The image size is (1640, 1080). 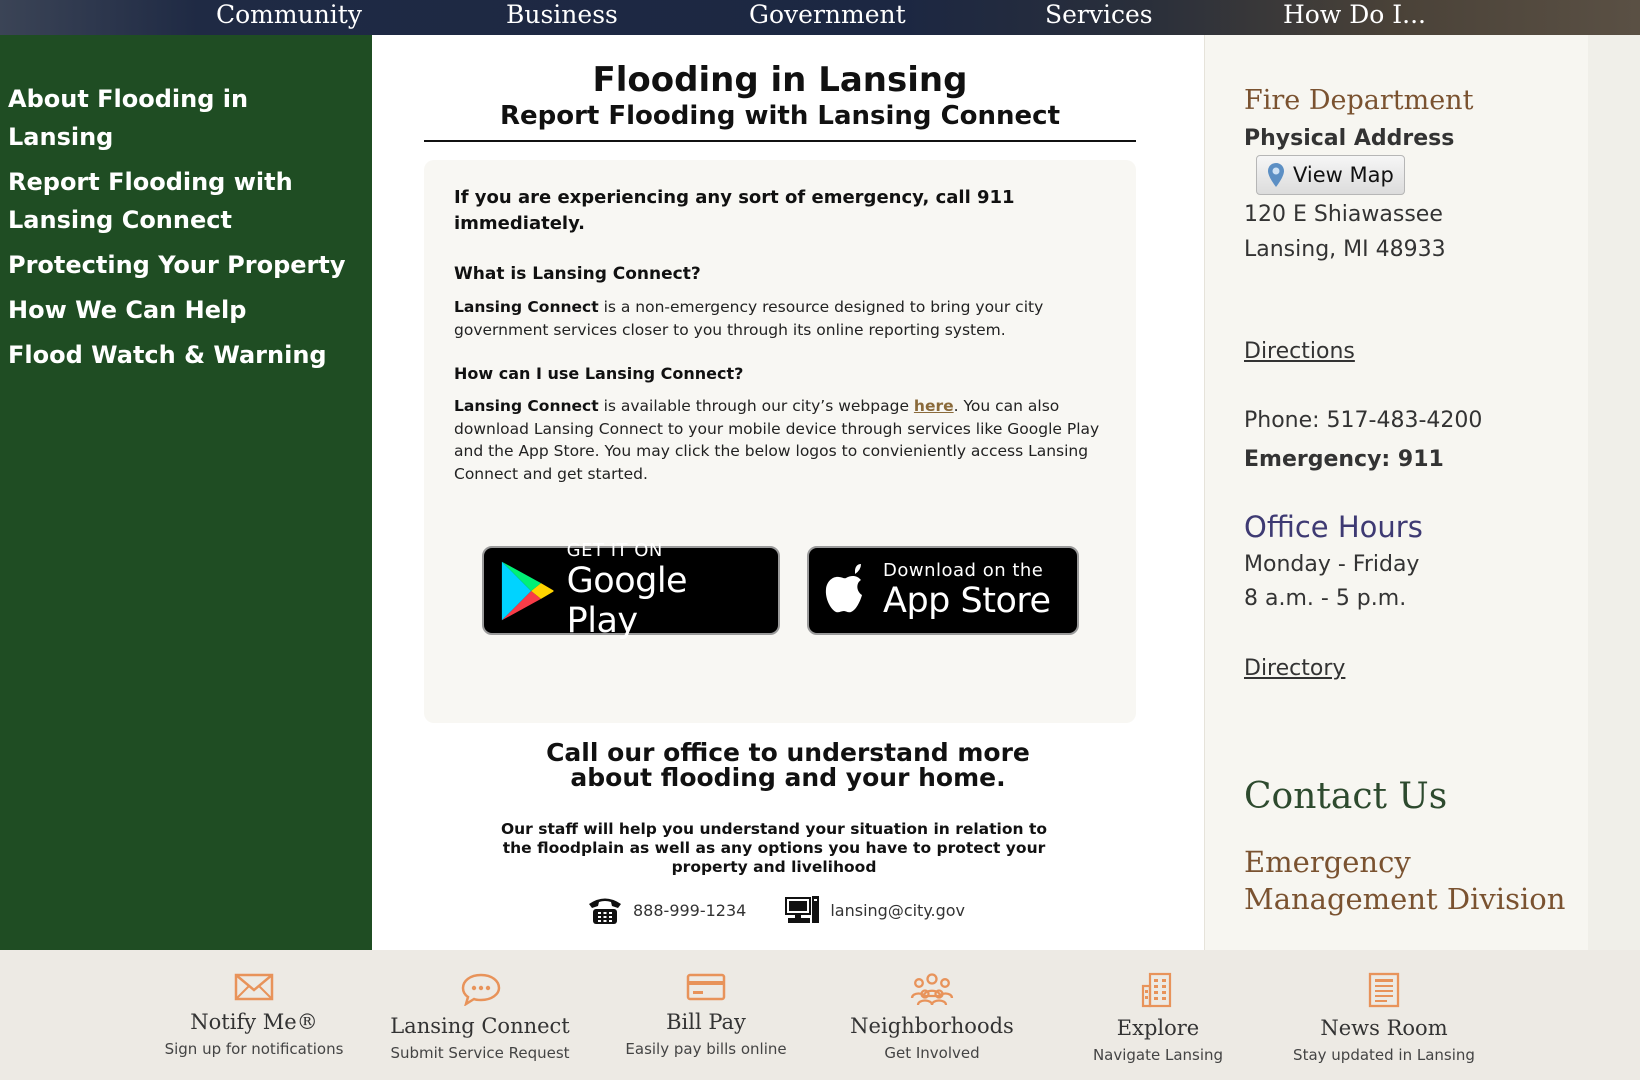 I want to click on footer-tile-bill-pay: Bill Pay Easily pay bills online, so click(x=706, y=1015).